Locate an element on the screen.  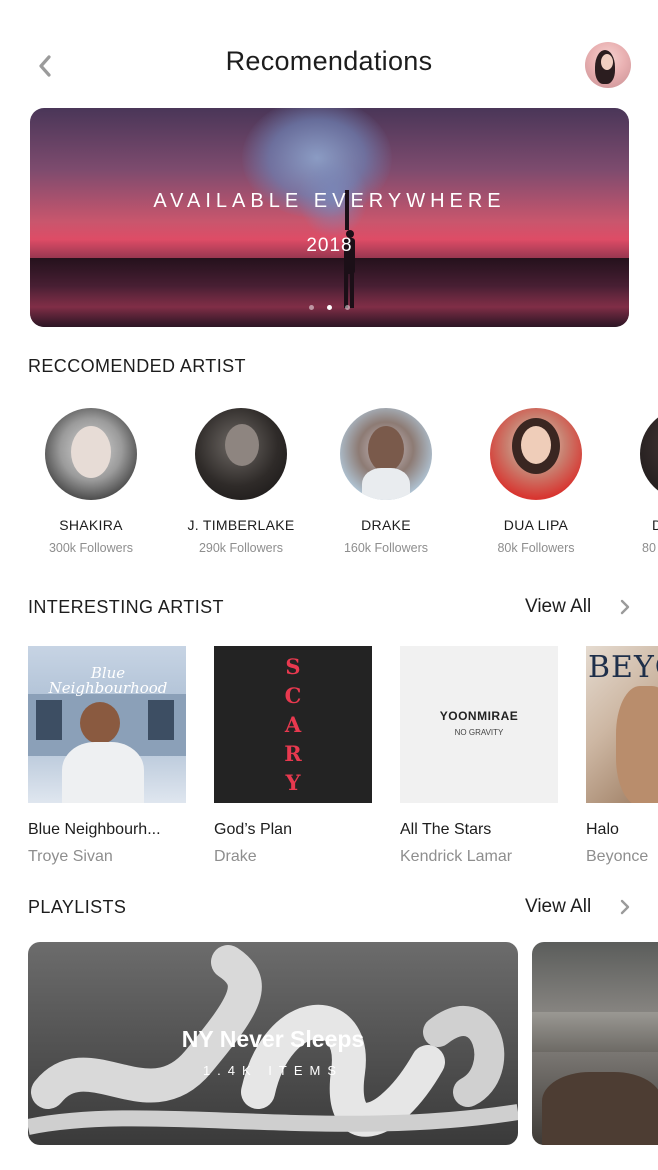
artist-followers: 290k Followers is located at coordinates (241, 548).